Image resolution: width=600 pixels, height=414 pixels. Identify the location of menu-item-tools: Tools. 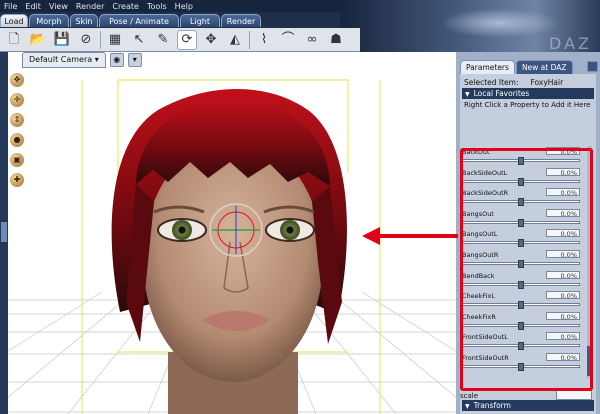
(157, 6).